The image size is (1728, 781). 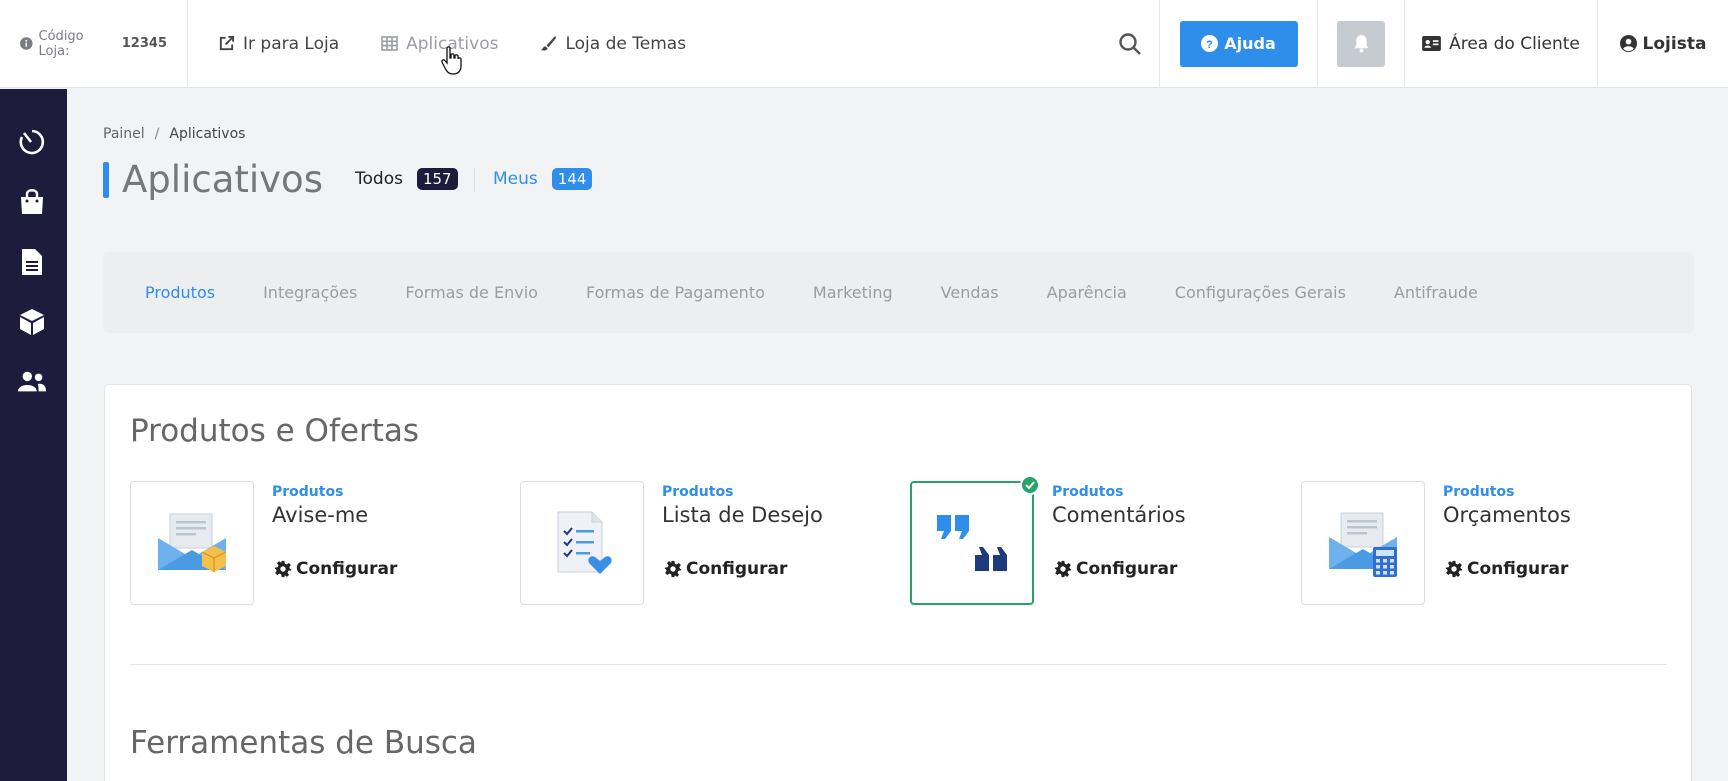 I want to click on store-code-value: 12345, so click(x=144, y=43).